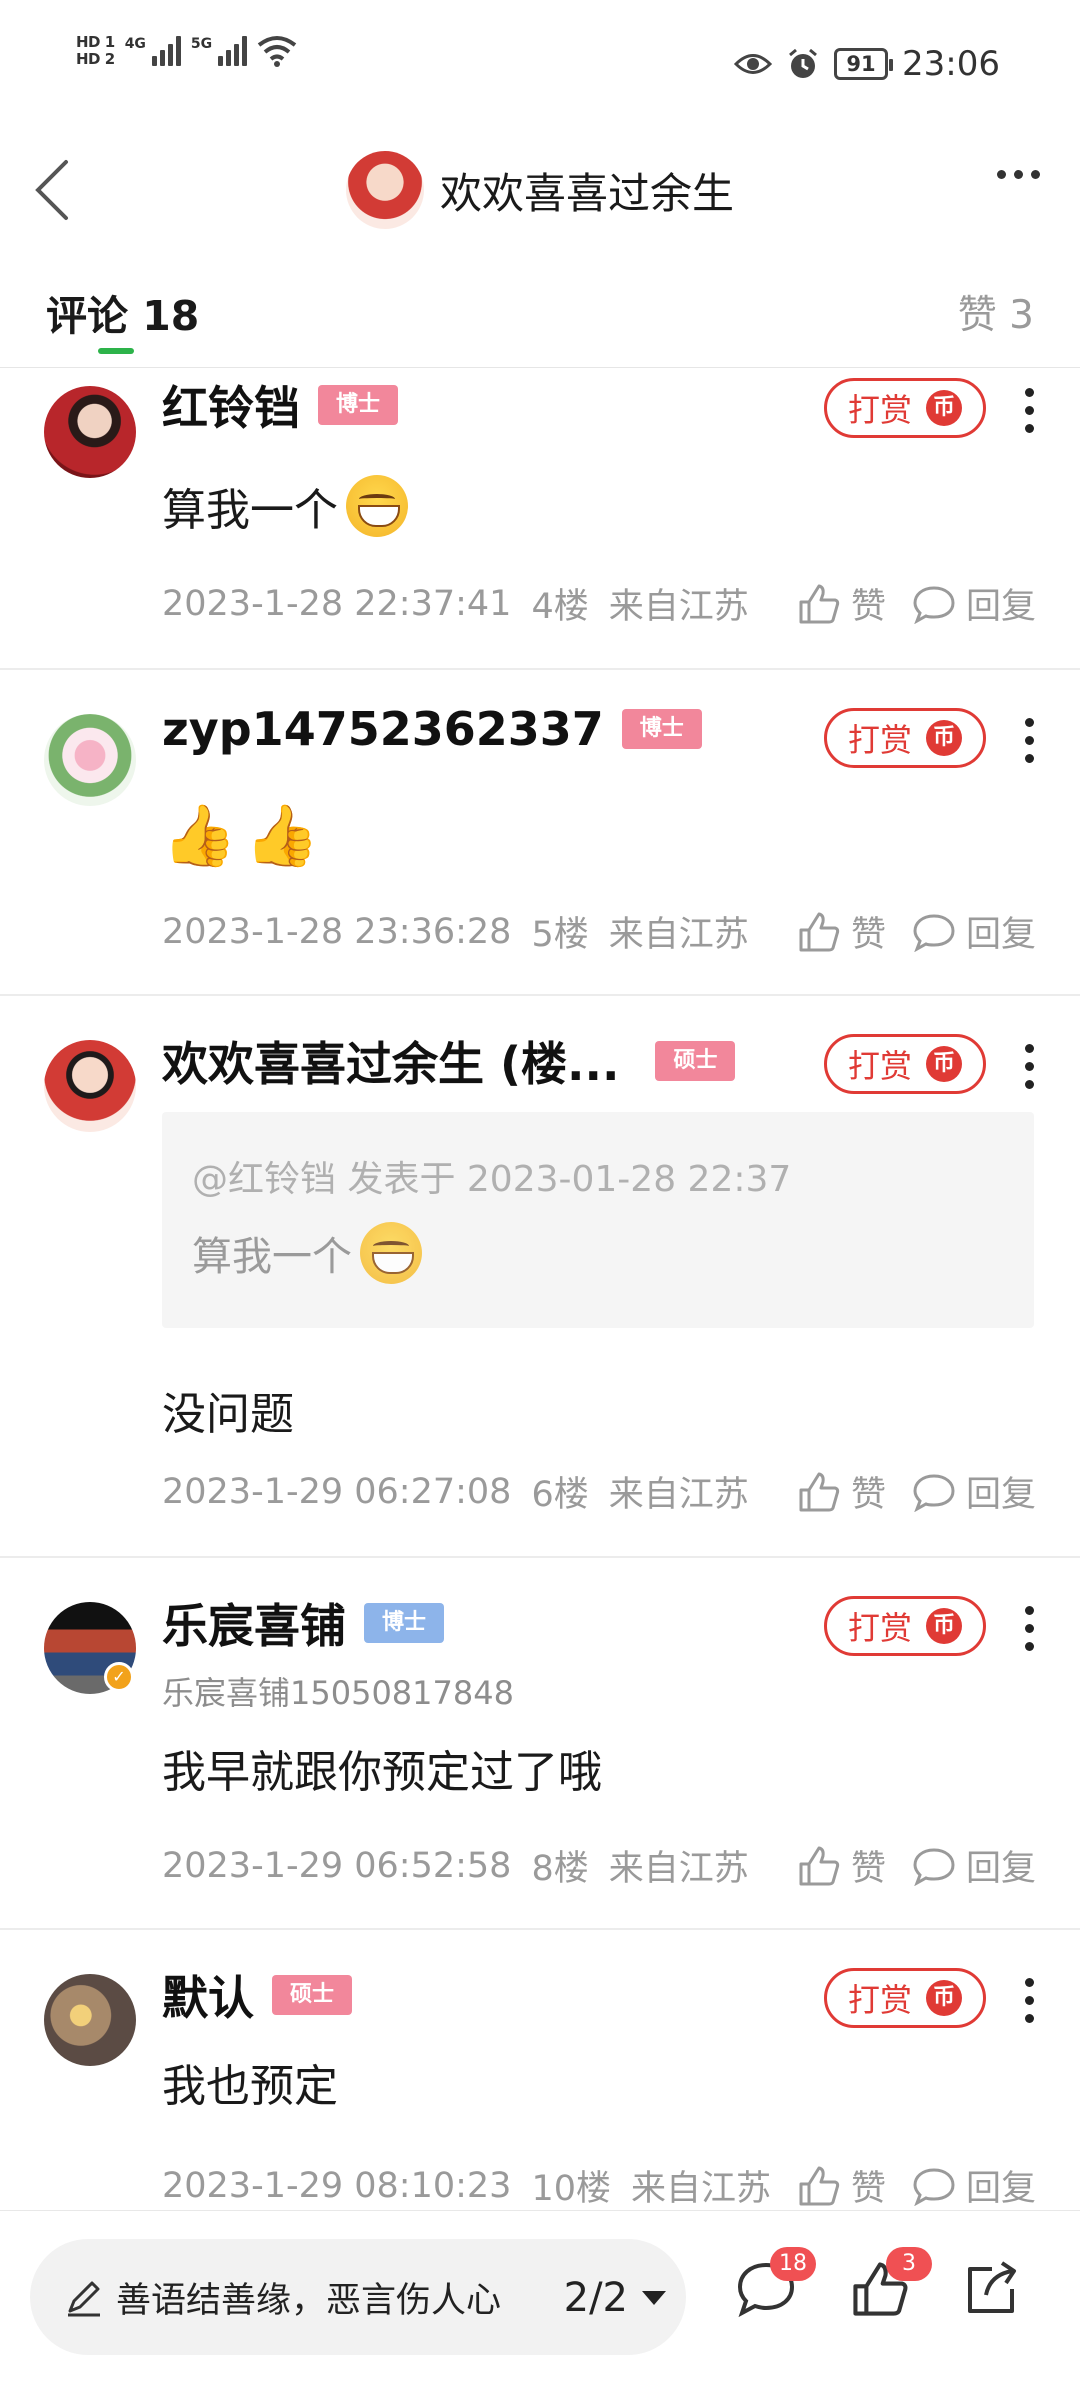 The image size is (1080, 2388). Describe the element at coordinates (116, 351) in the screenshot. I see `active-tab-indicator` at that location.